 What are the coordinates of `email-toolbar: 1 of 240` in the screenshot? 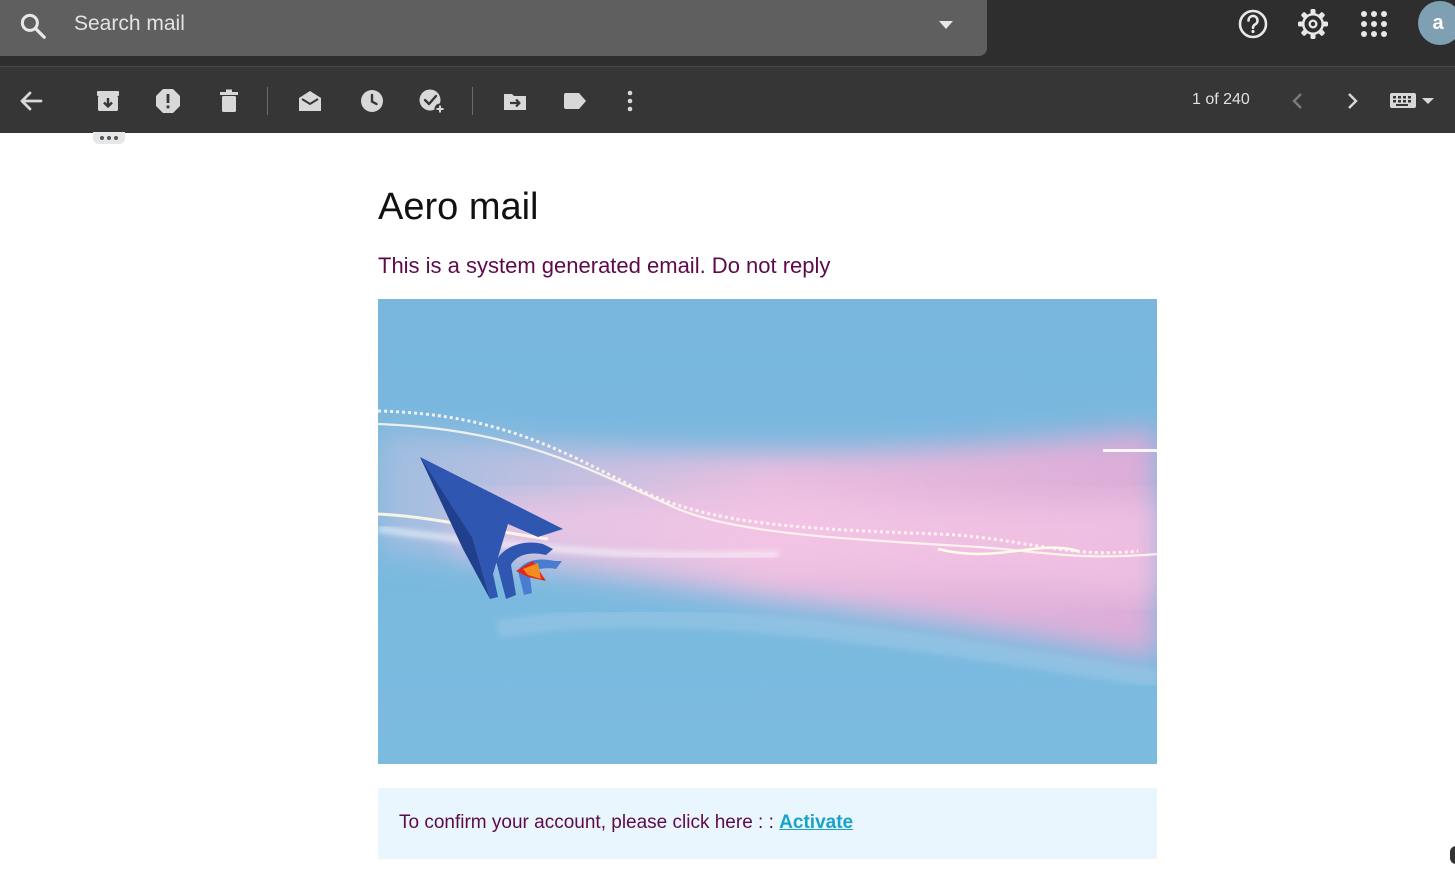 It's located at (727, 99).